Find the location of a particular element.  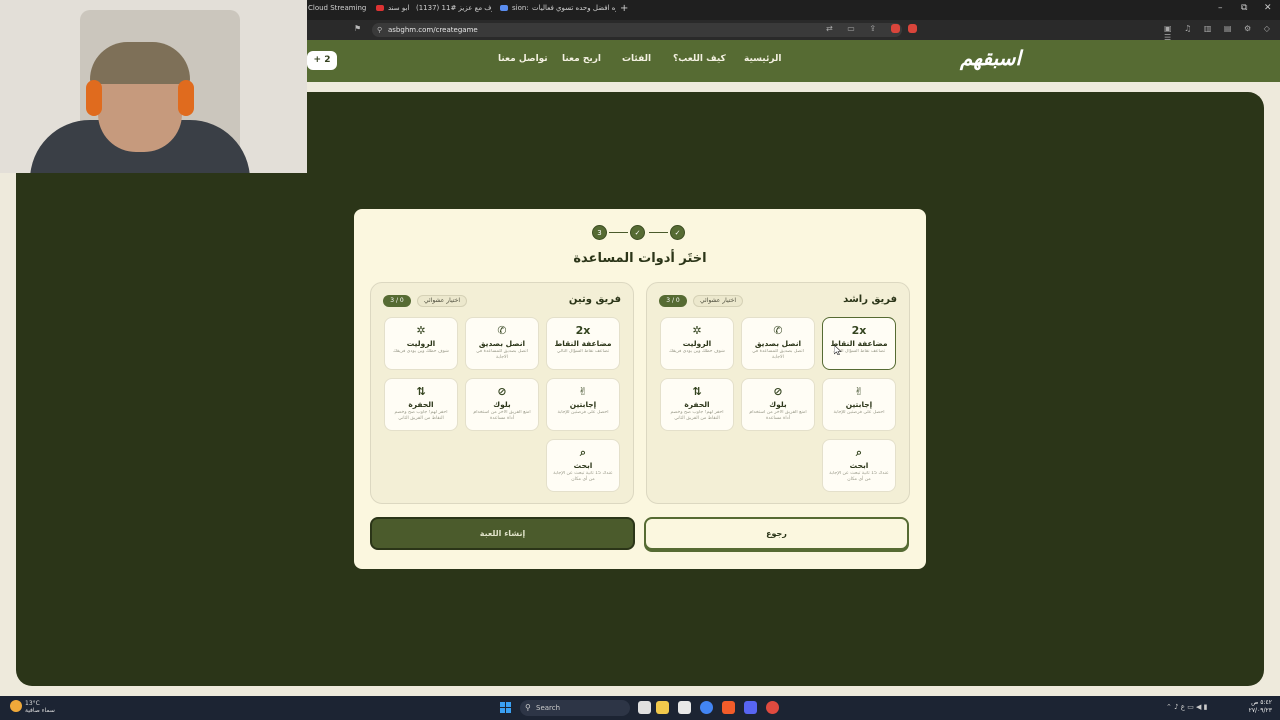

tool-name: ابحث is located at coordinates (859, 465).